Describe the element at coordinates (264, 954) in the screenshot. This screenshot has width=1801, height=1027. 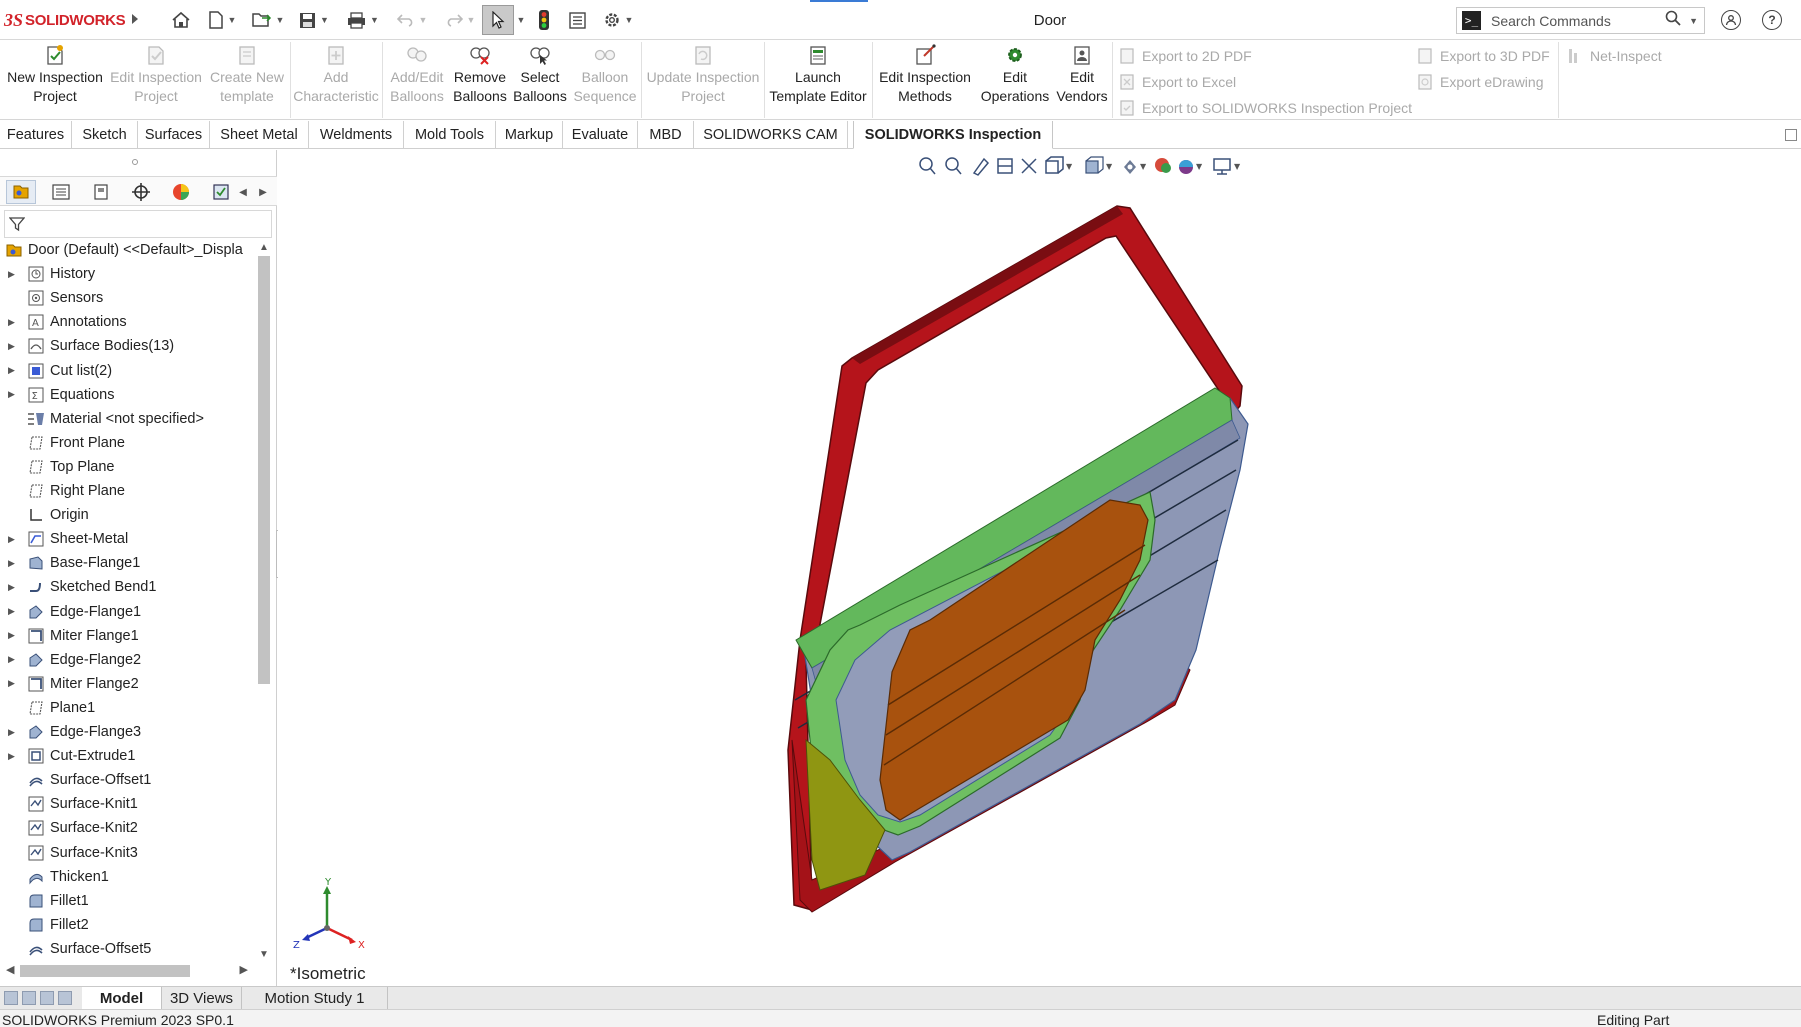
I see `scroll-down-icon: ▼` at that location.